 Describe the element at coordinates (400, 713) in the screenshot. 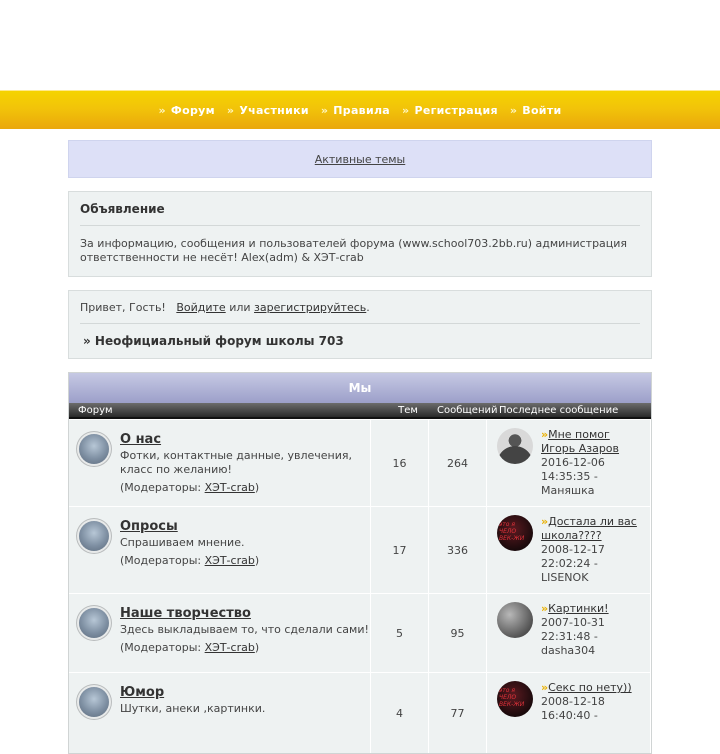

I see `topic-count: 4` at that location.